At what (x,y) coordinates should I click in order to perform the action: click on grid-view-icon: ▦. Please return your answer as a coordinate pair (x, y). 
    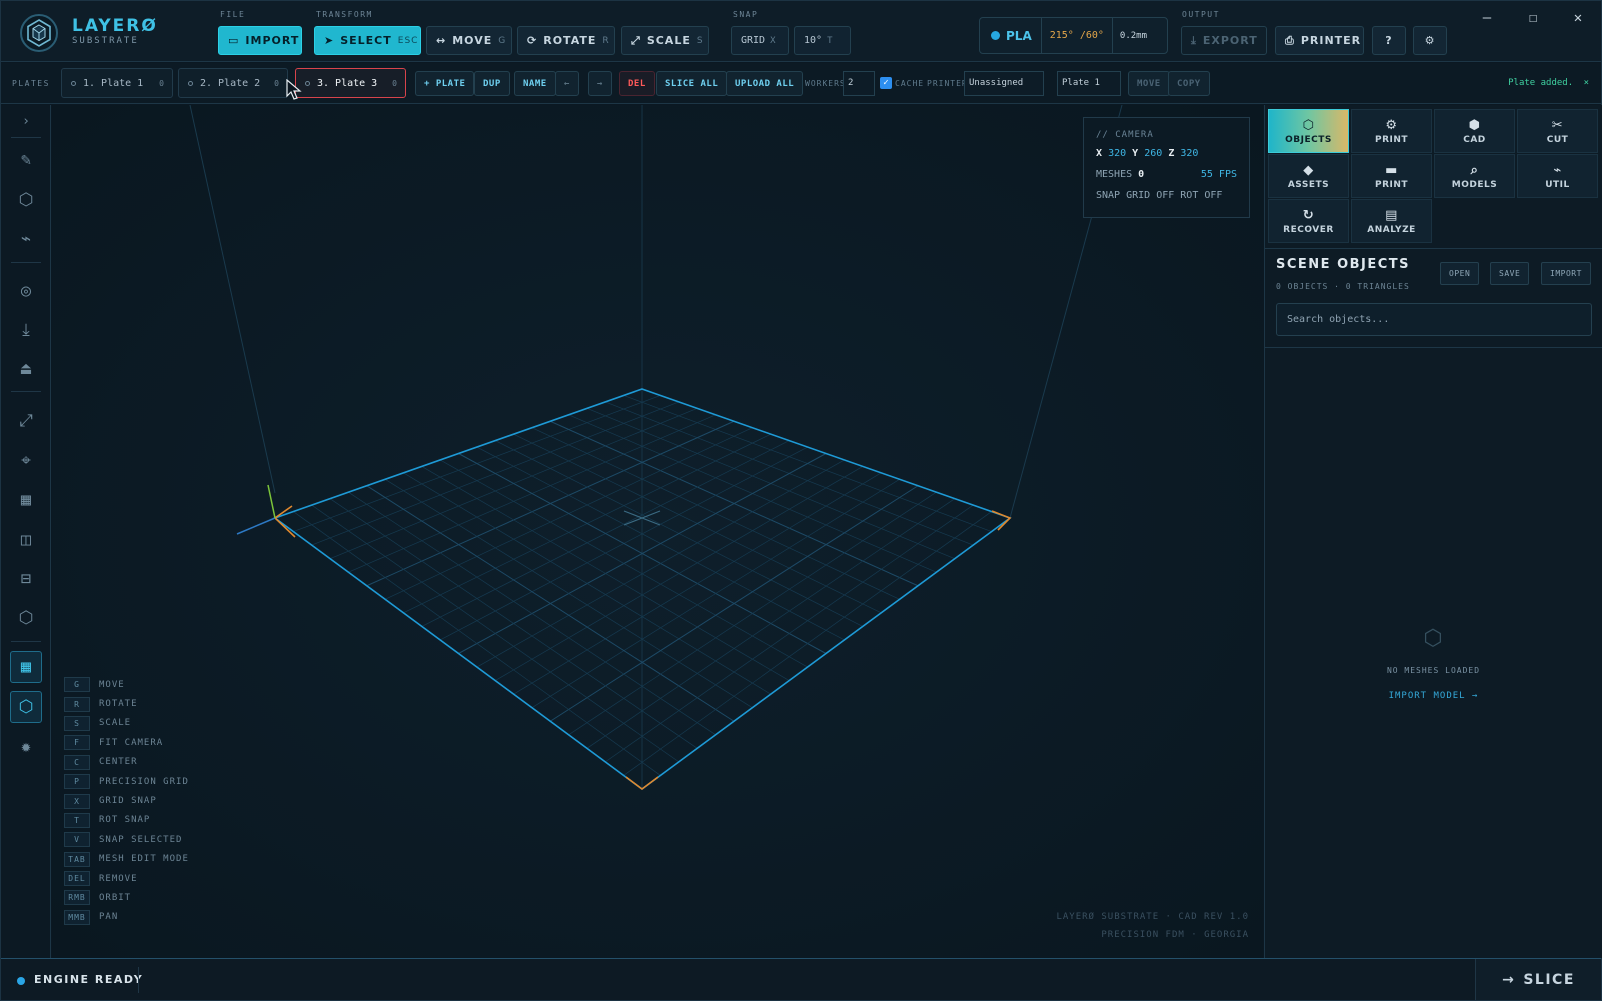
    Looking at the image, I should click on (26, 667).